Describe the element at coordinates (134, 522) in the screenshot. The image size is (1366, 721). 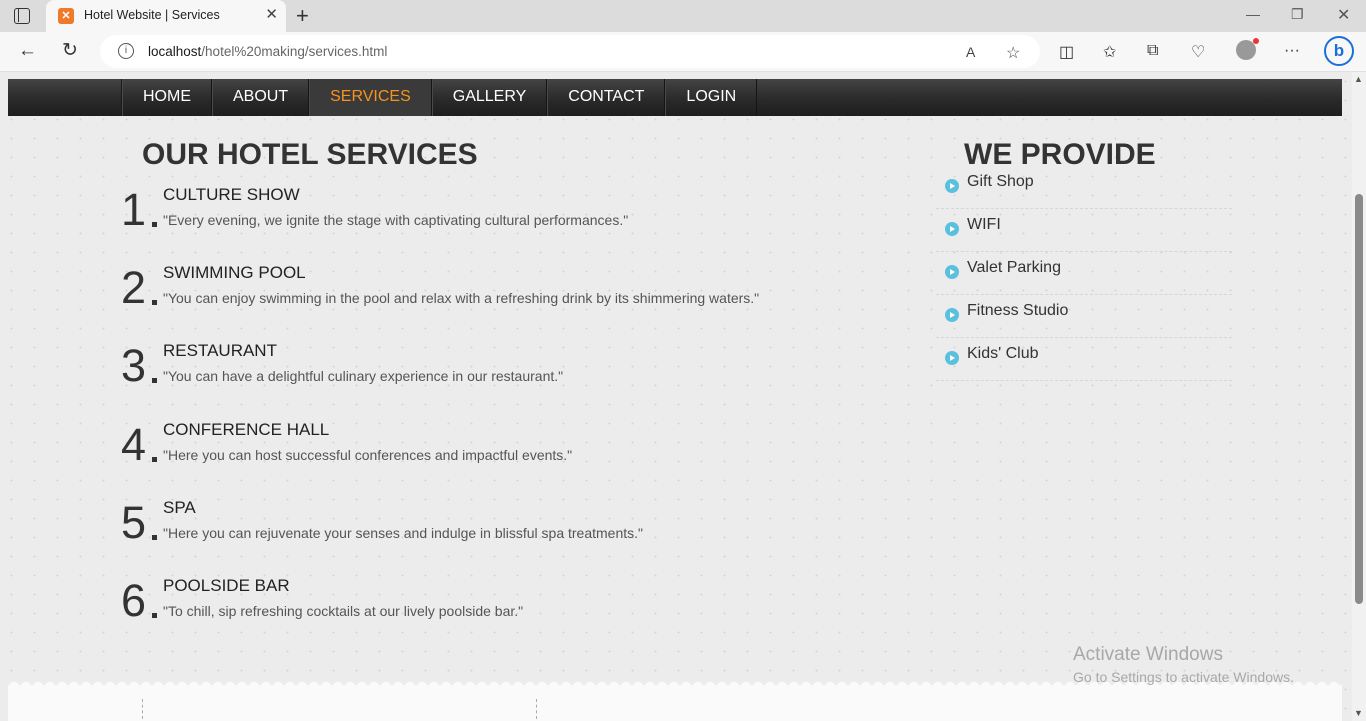
I see `service-number: 5` at that location.